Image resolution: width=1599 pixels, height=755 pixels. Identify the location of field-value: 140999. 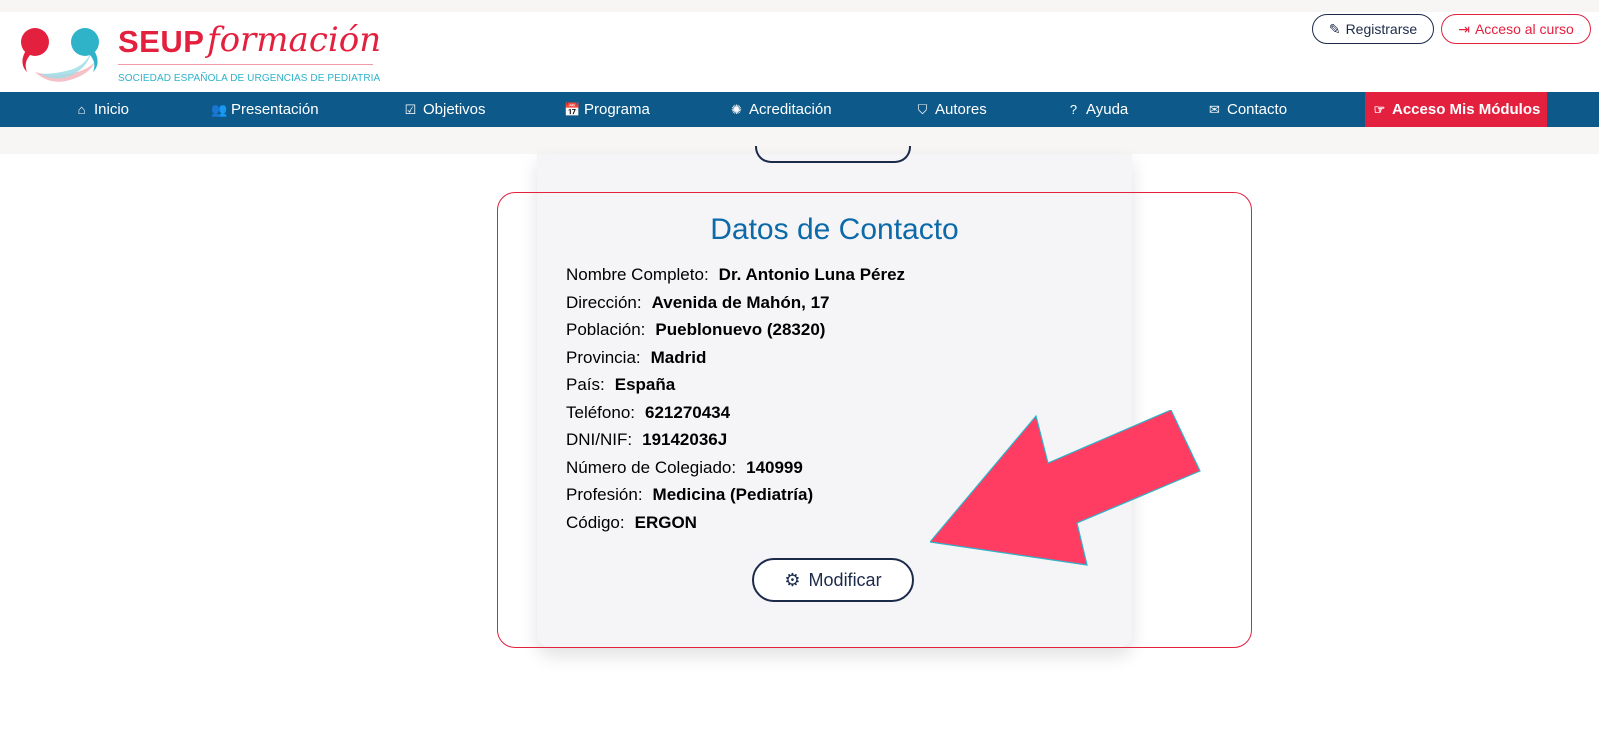
(774, 467).